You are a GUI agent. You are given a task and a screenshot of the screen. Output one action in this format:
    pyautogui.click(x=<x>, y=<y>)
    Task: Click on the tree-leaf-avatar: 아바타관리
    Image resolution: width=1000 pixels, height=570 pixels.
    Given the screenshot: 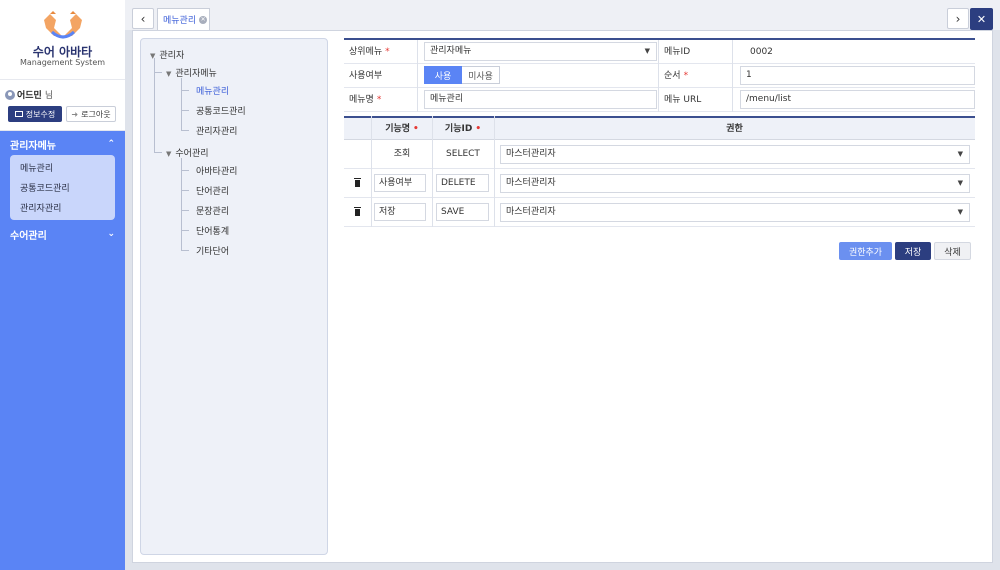 What is the action you would take?
    pyautogui.click(x=216, y=170)
    